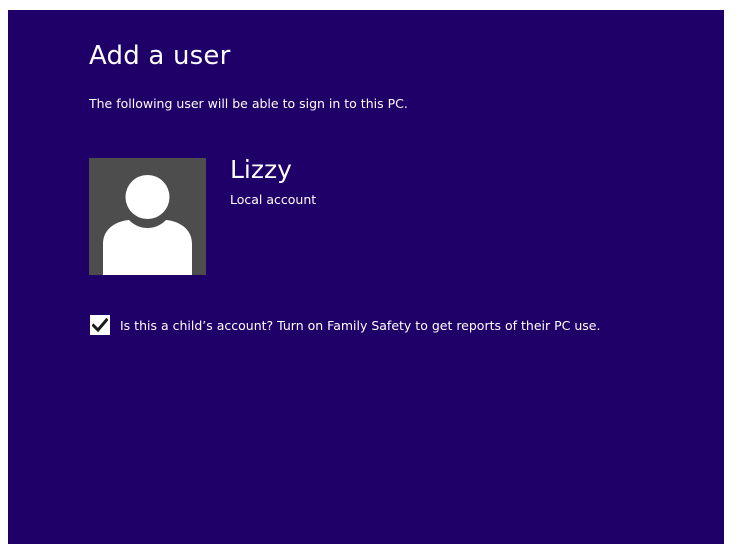 This screenshot has width=737, height=544. I want to click on user-silhouette-icon, so click(147, 225).